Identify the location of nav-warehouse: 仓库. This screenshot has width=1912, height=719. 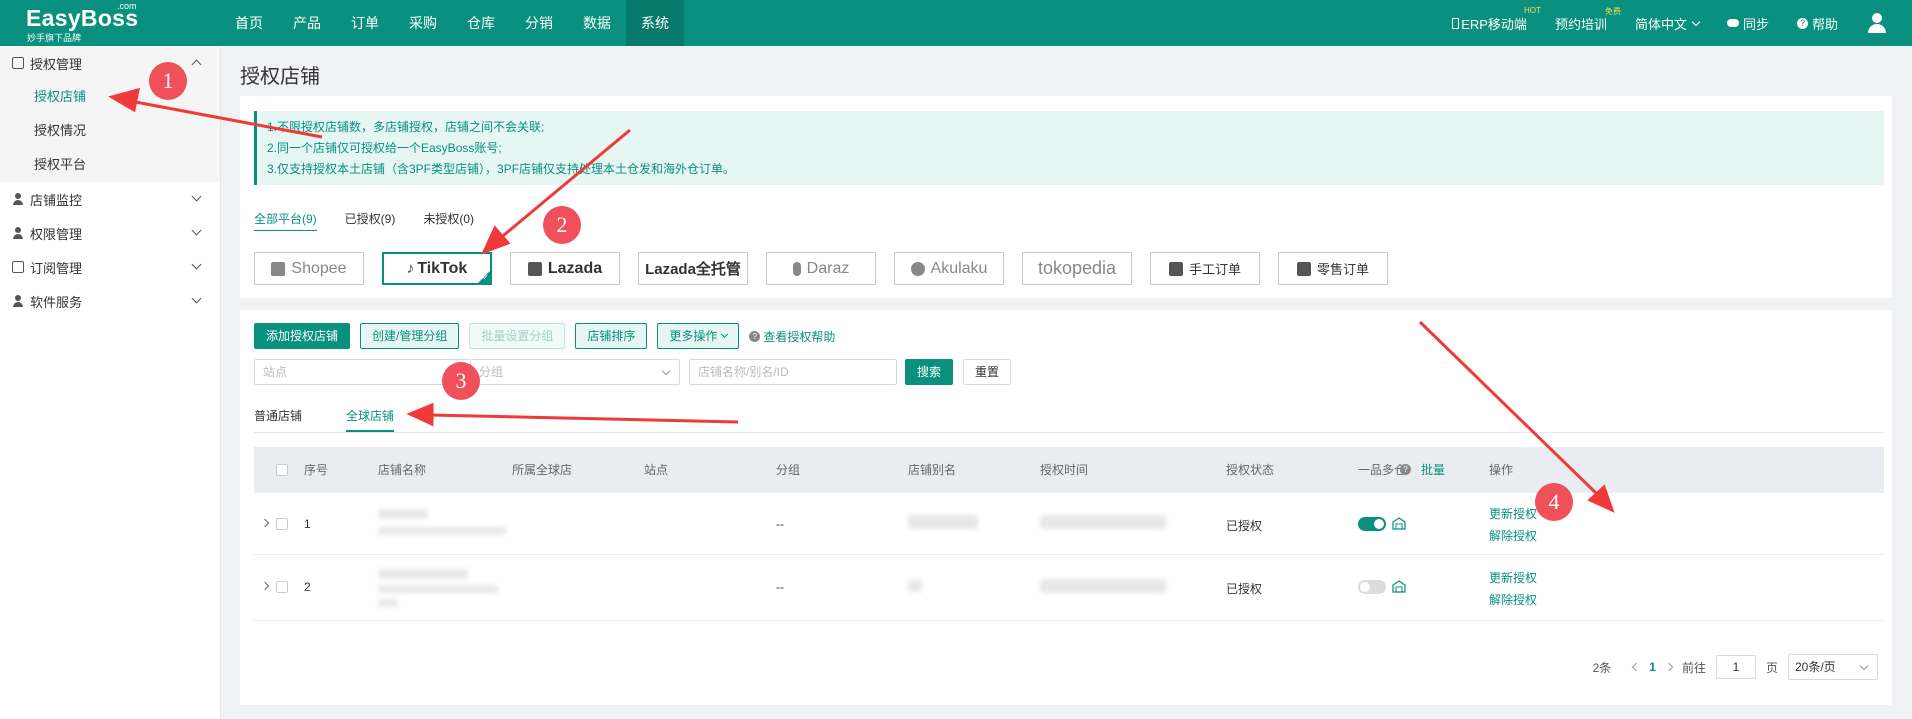
(481, 23).